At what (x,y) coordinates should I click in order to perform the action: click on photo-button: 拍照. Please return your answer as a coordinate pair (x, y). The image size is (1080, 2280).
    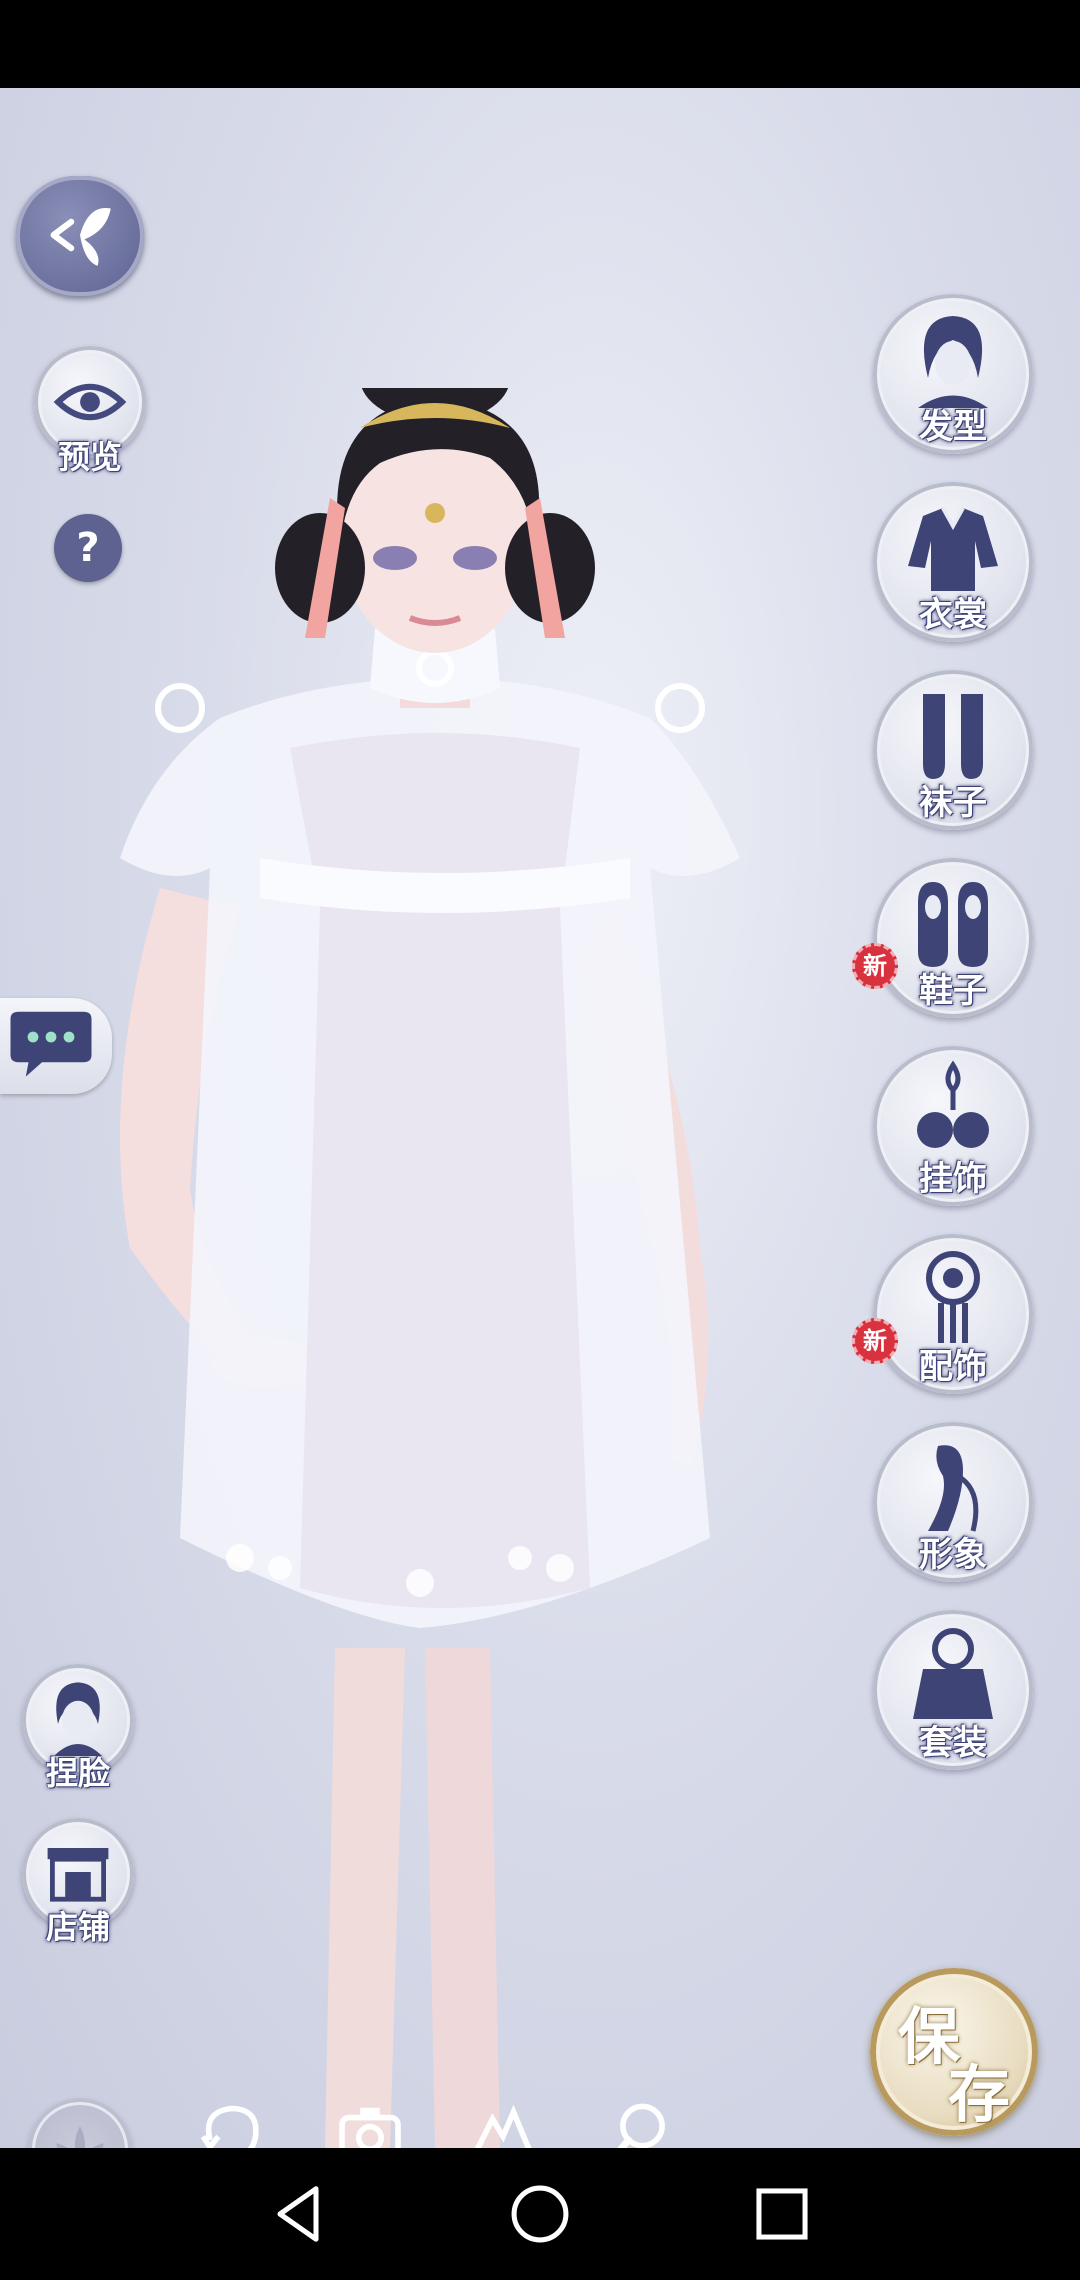
    Looking at the image, I should click on (370, 2123).